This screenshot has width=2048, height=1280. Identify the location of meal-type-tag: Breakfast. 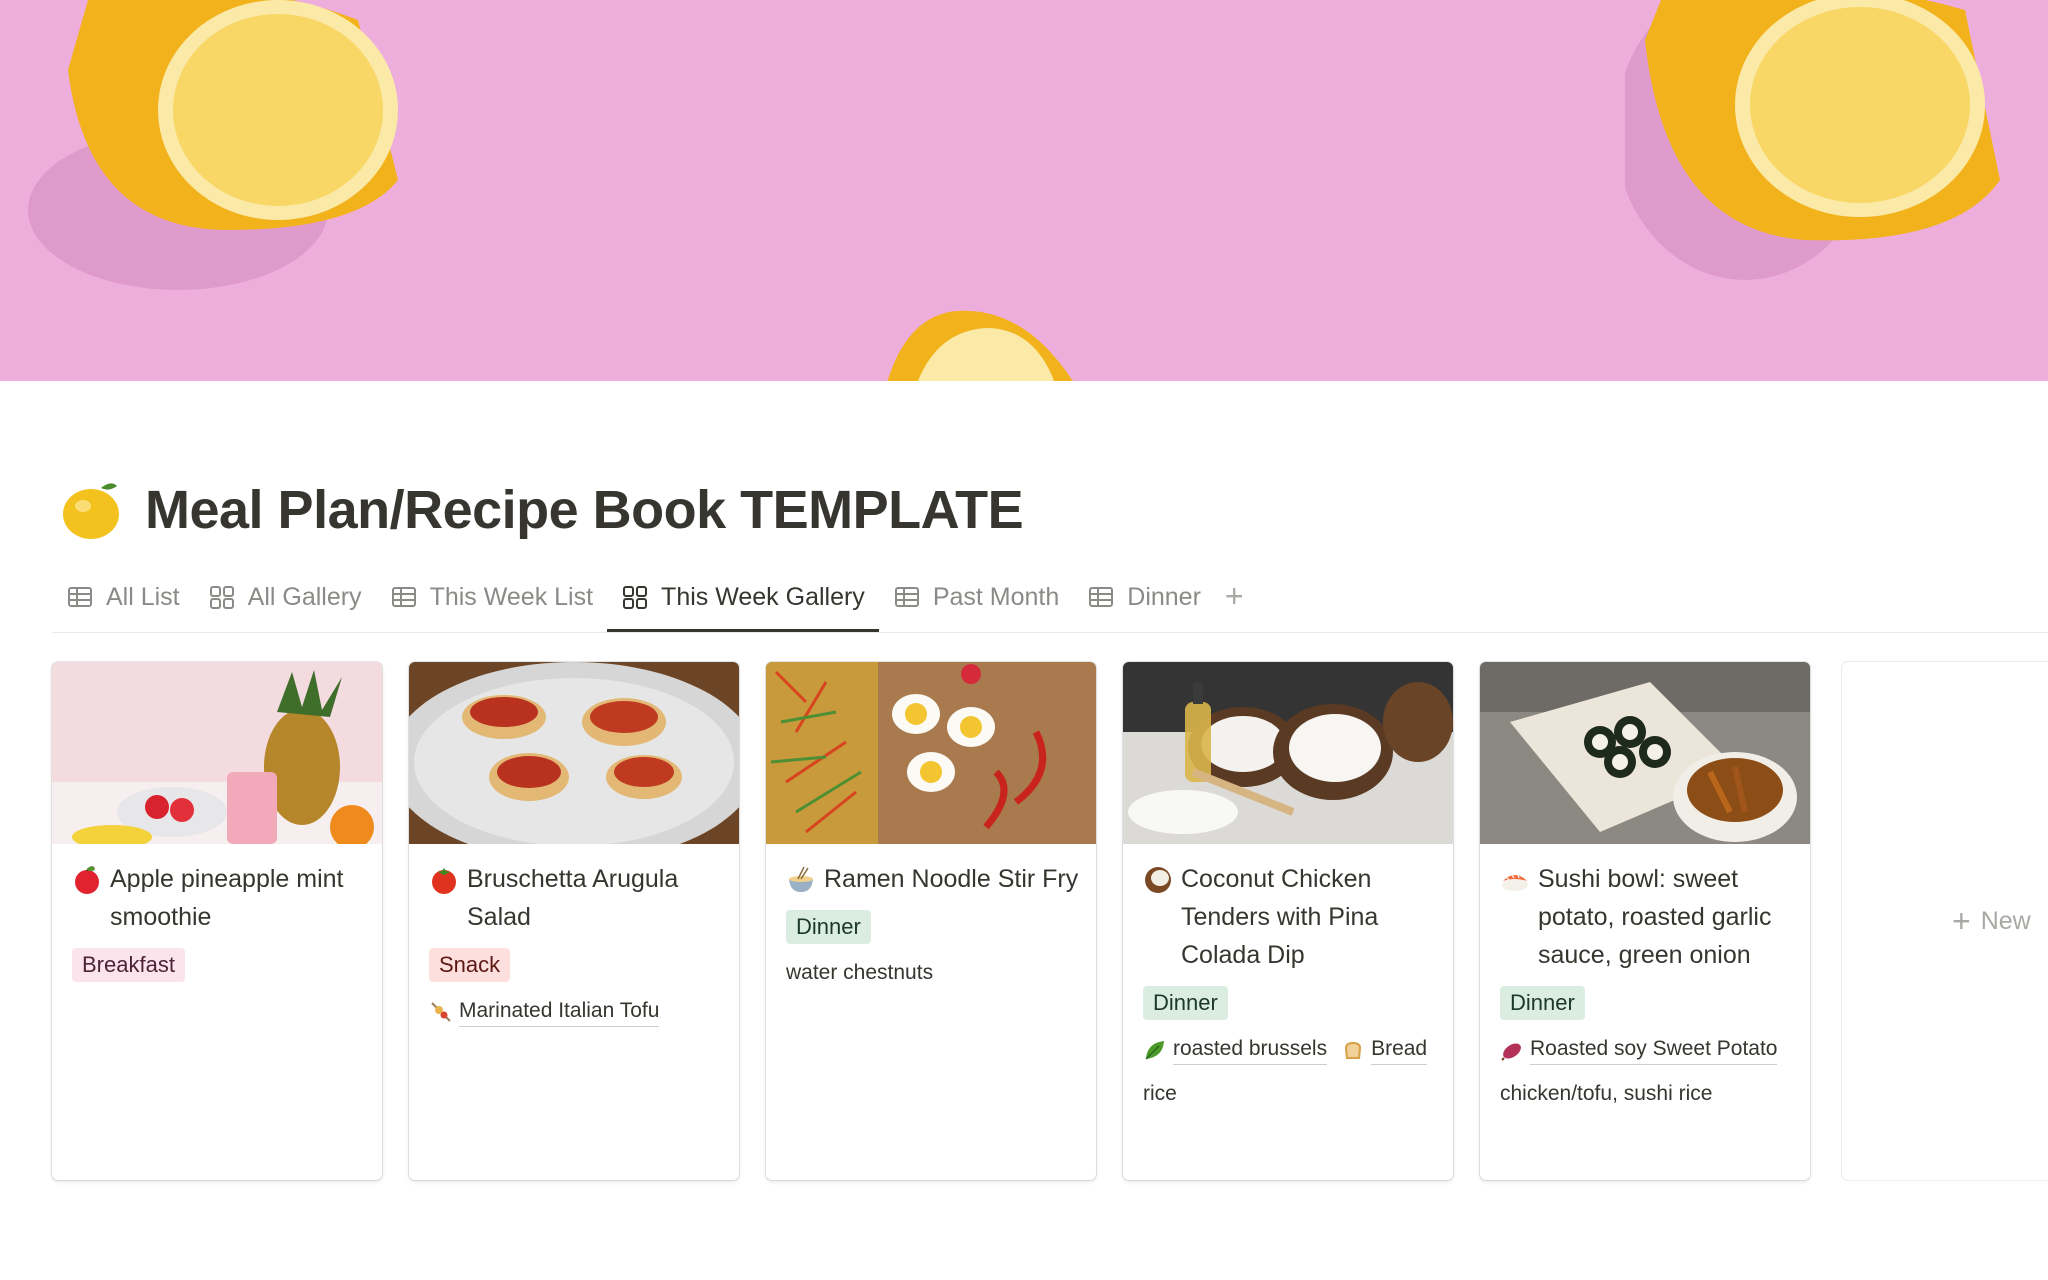
(128, 965).